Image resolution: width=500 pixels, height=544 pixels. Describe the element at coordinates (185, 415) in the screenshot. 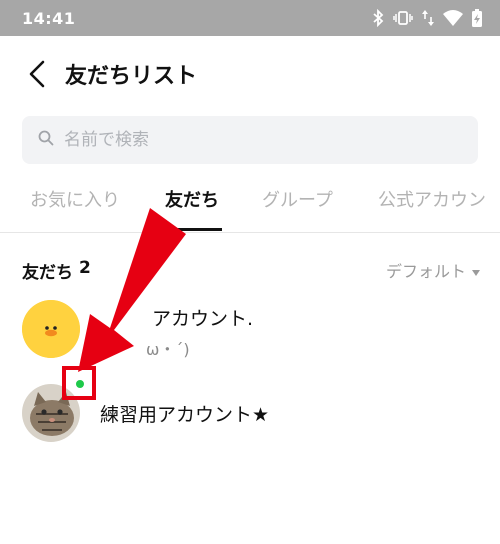

I see `friend-name: 練習用アカウント★` at that location.